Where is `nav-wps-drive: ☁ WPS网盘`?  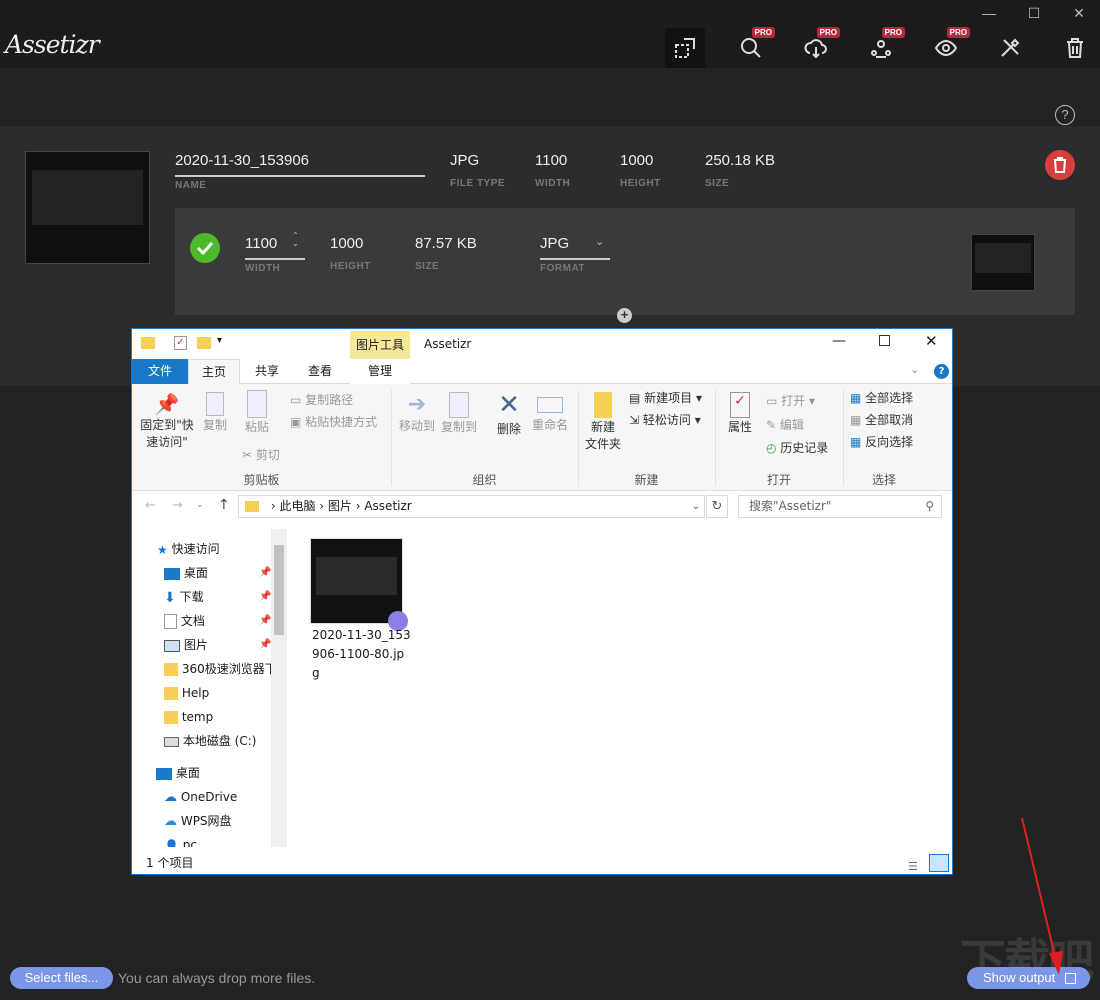 nav-wps-drive: ☁ WPS网盘 is located at coordinates (198, 821).